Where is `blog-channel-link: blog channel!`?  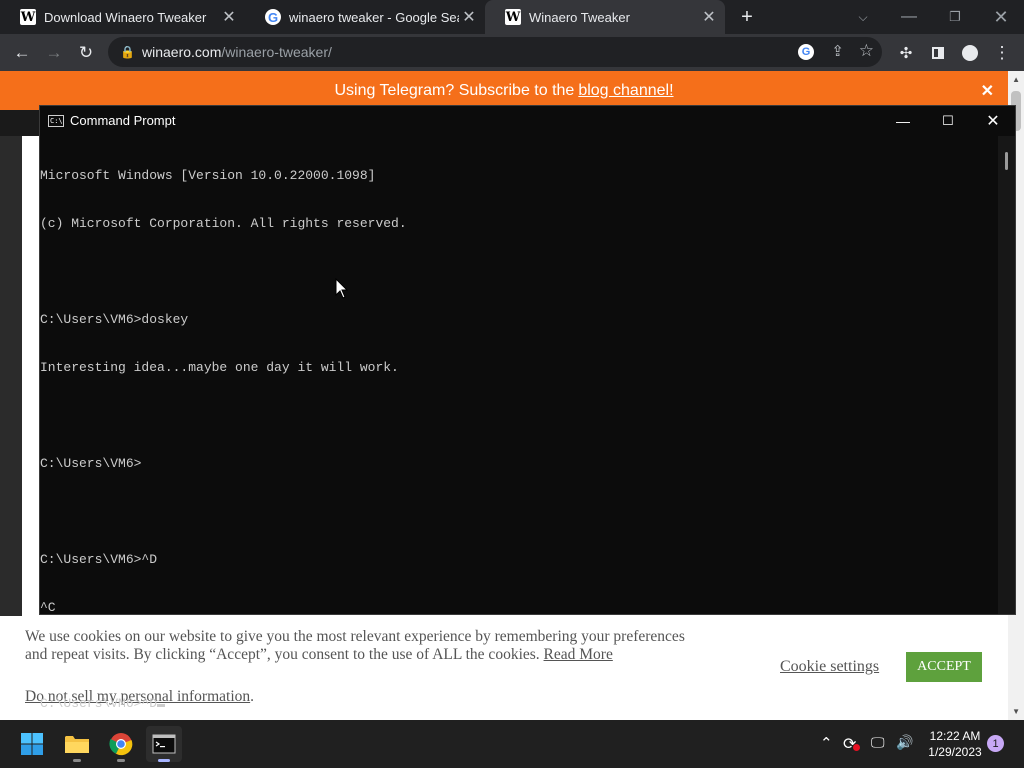
blog-channel-link: blog channel! is located at coordinates (625, 91).